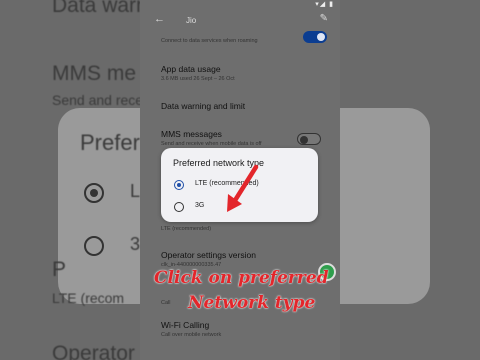 Image resolution: width=480 pixels, height=360 pixels. I want to click on bg-text: Prefer, so click(110, 142).